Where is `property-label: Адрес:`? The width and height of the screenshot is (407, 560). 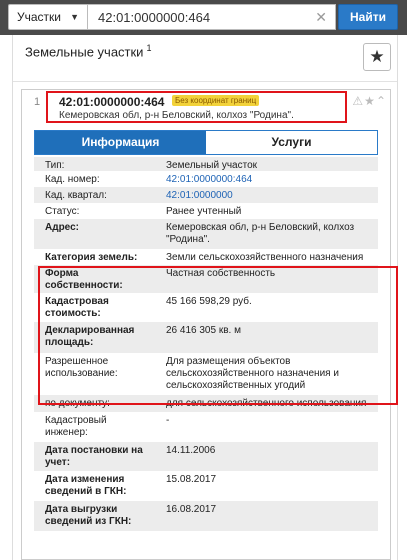
property-label: Адрес: is located at coordinates (62, 227).